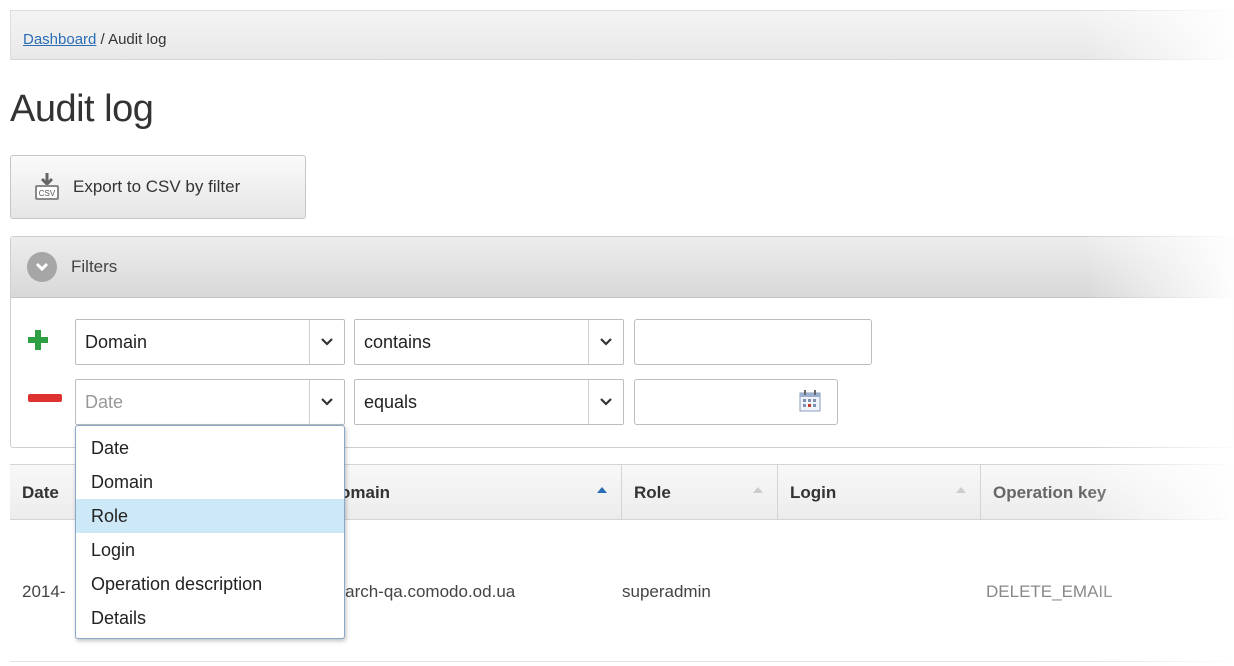  Describe the element at coordinates (423, 591) in the screenshot. I see `cell-domain: g-arch-qa.comodo.od.ua` at that location.